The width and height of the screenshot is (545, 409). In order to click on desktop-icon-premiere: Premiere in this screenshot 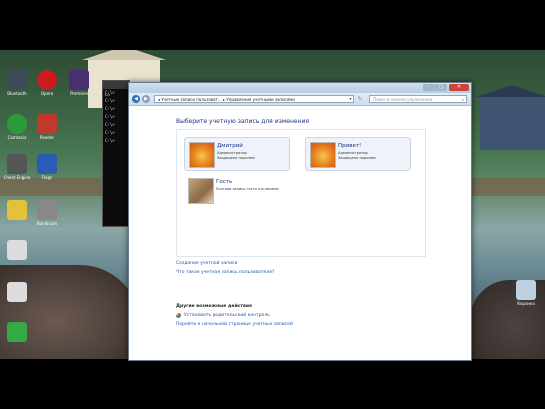, I will do `click(79, 83)`.